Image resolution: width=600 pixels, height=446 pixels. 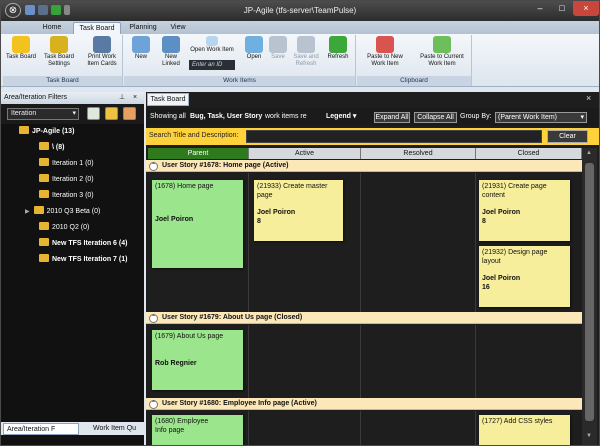 I want to click on filter-types: Bug, Task, User Story, so click(x=226, y=117).